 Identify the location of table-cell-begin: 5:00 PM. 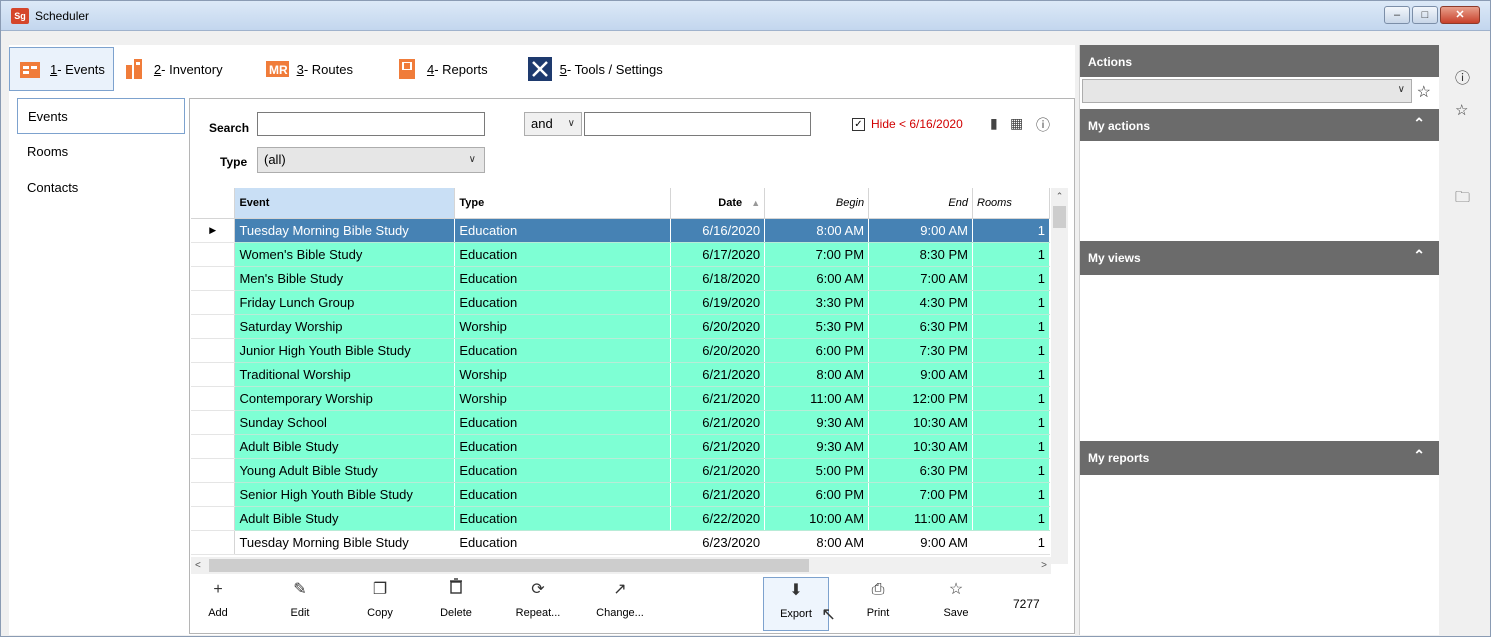
(817, 470).